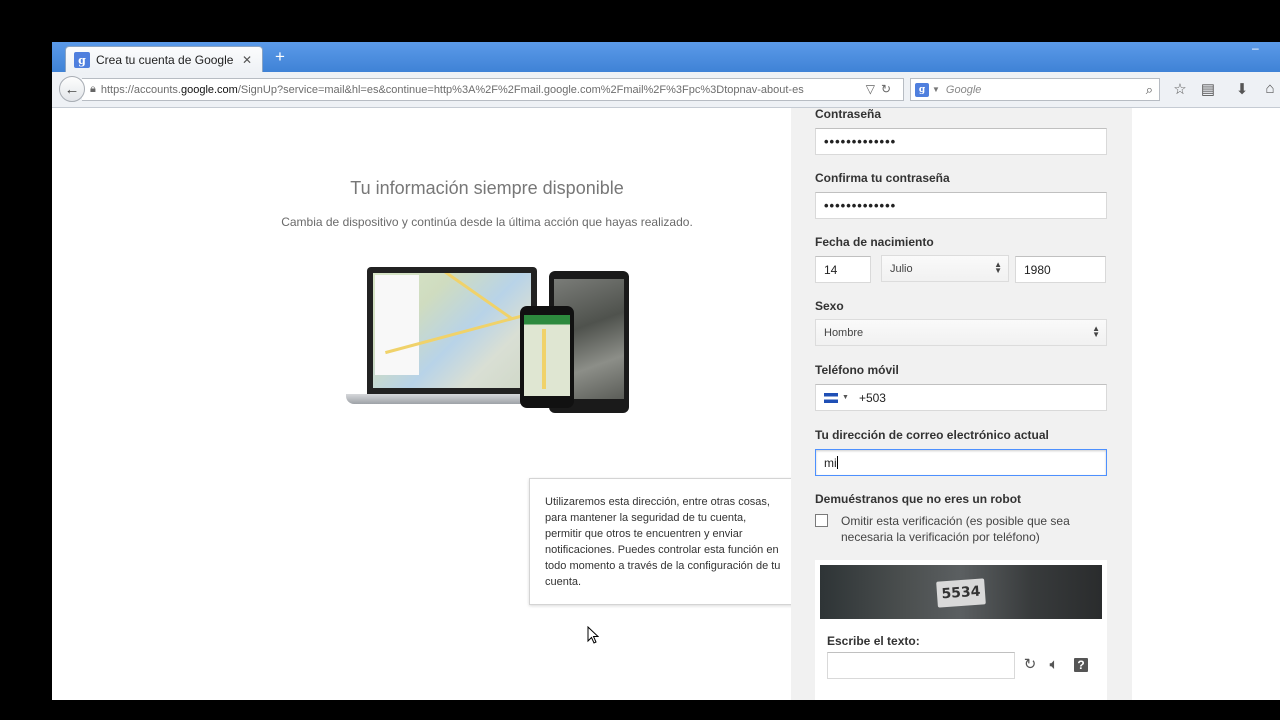 This screenshot has width=1280, height=720. I want to click on birthdate-label: Fecha de nacimiento, so click(874, 242).